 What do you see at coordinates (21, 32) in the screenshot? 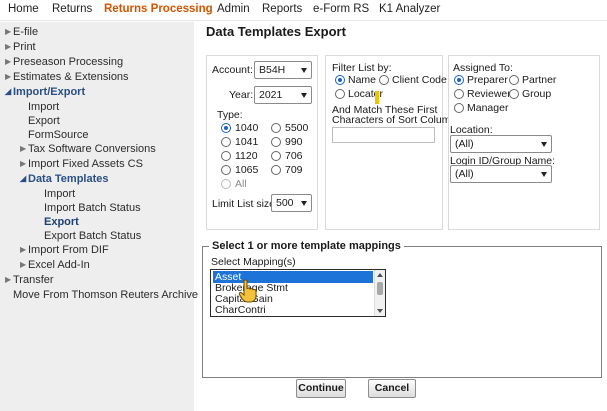
I see `sidebar-item-efile: ▶ E-file` at bounding box center [21, 32].